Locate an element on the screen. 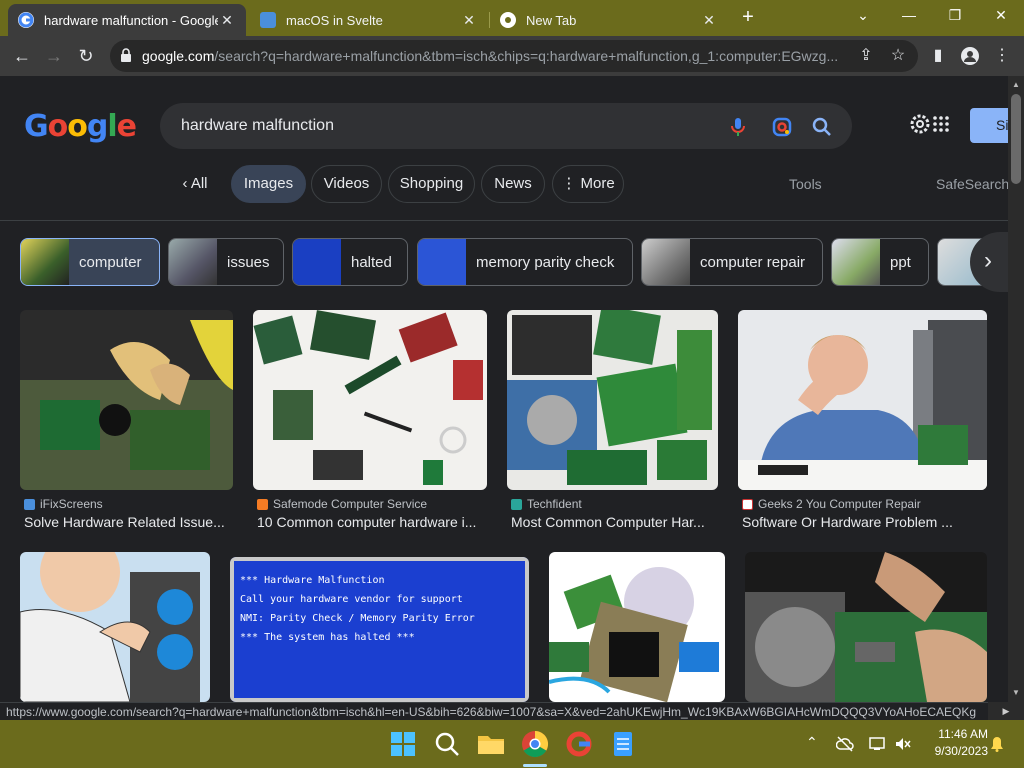 The height and width of the screenshot is (768, 1024). back-arrow-icon: ← is located at coordinates (22, 56).